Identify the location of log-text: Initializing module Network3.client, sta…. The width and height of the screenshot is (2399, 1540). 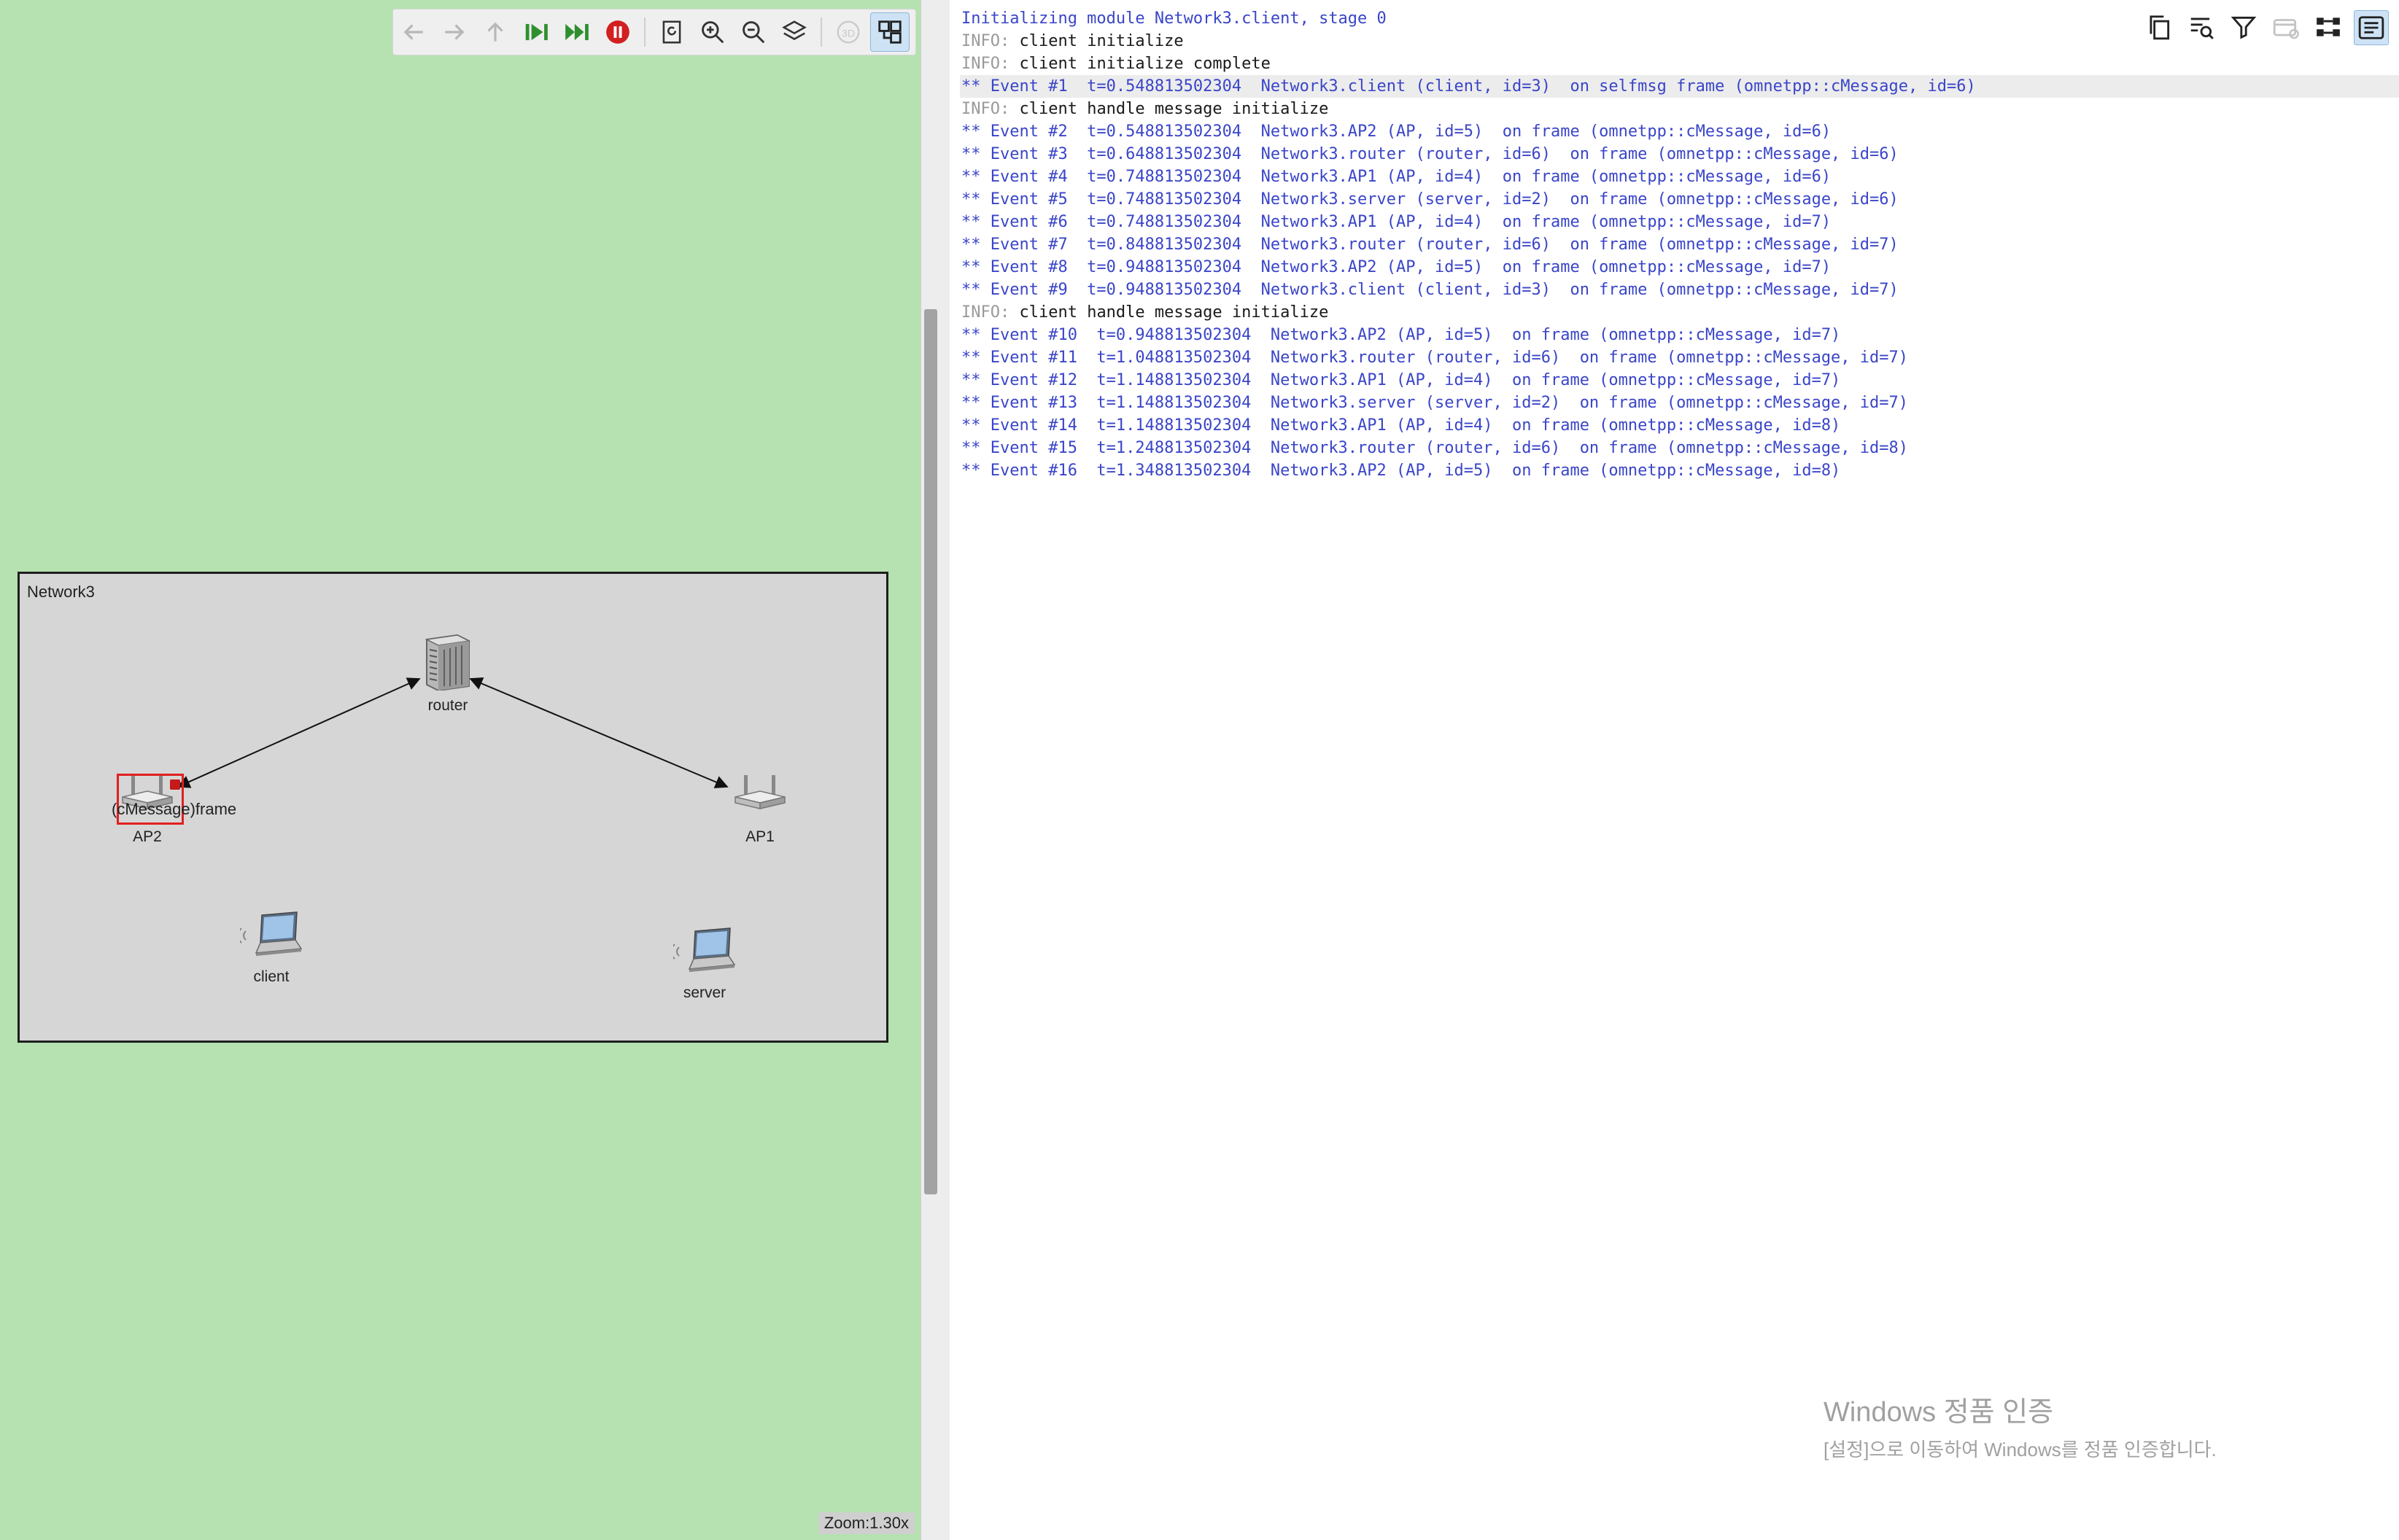
(1174, 18).